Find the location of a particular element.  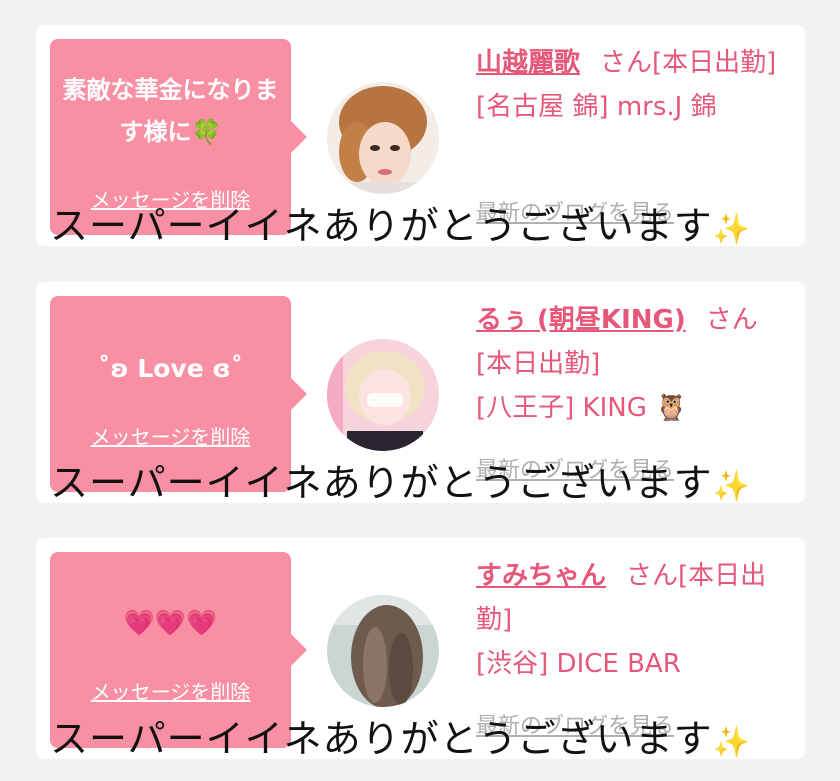

user-name-link: すみちゃん is located at coordinates (541, 576).